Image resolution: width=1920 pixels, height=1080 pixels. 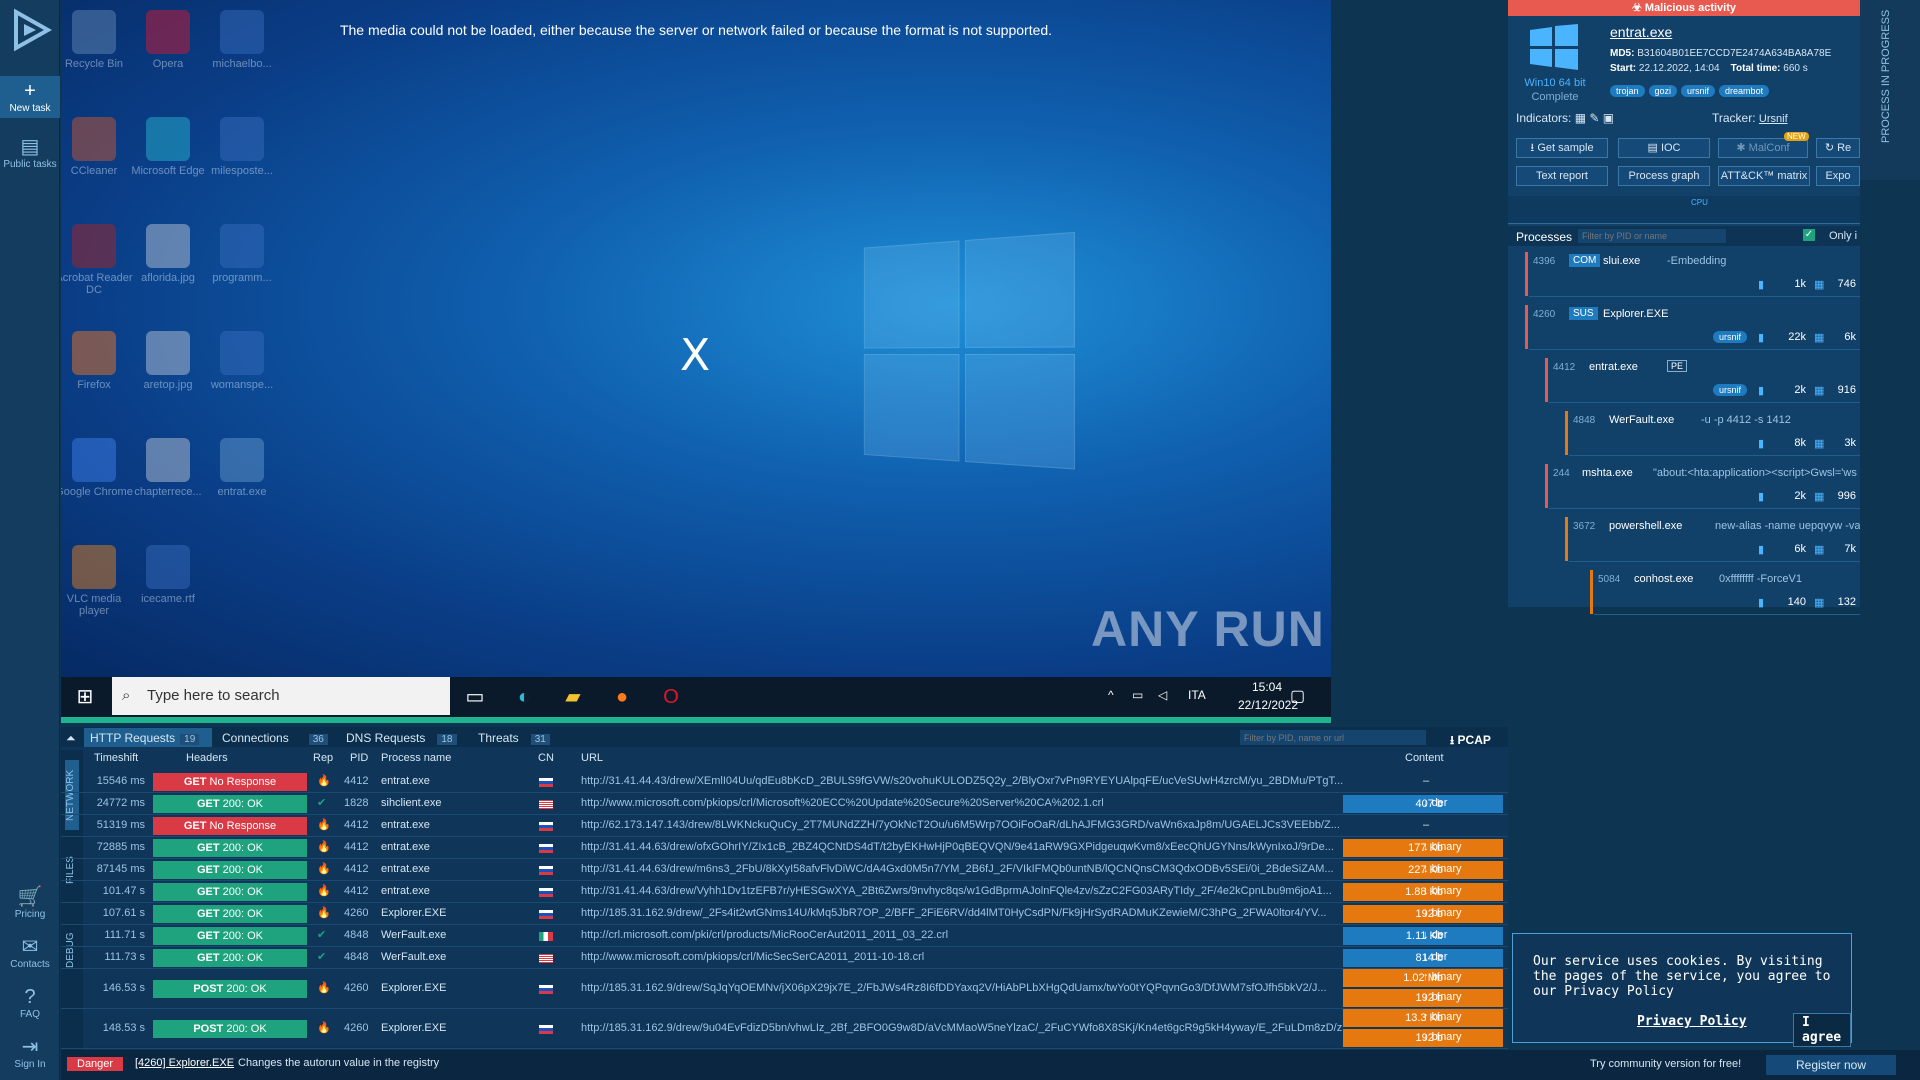 I want to click on threat-tag: trojan, so click(x=1627, y=91).